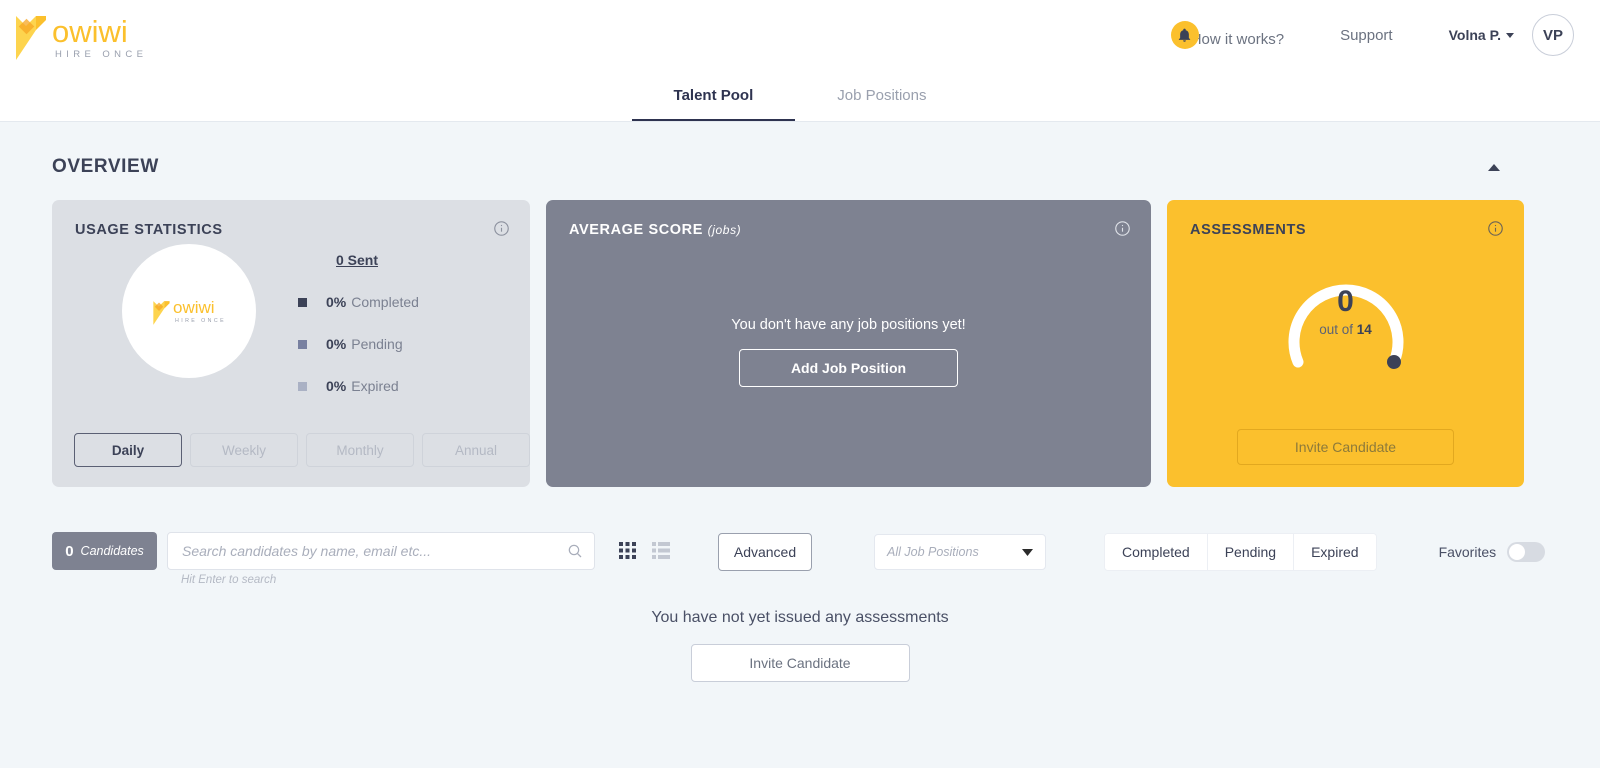 This screenshot has width=1600, height=768. I want to click on job-position-select: All Job Positions, so click(960, 552).